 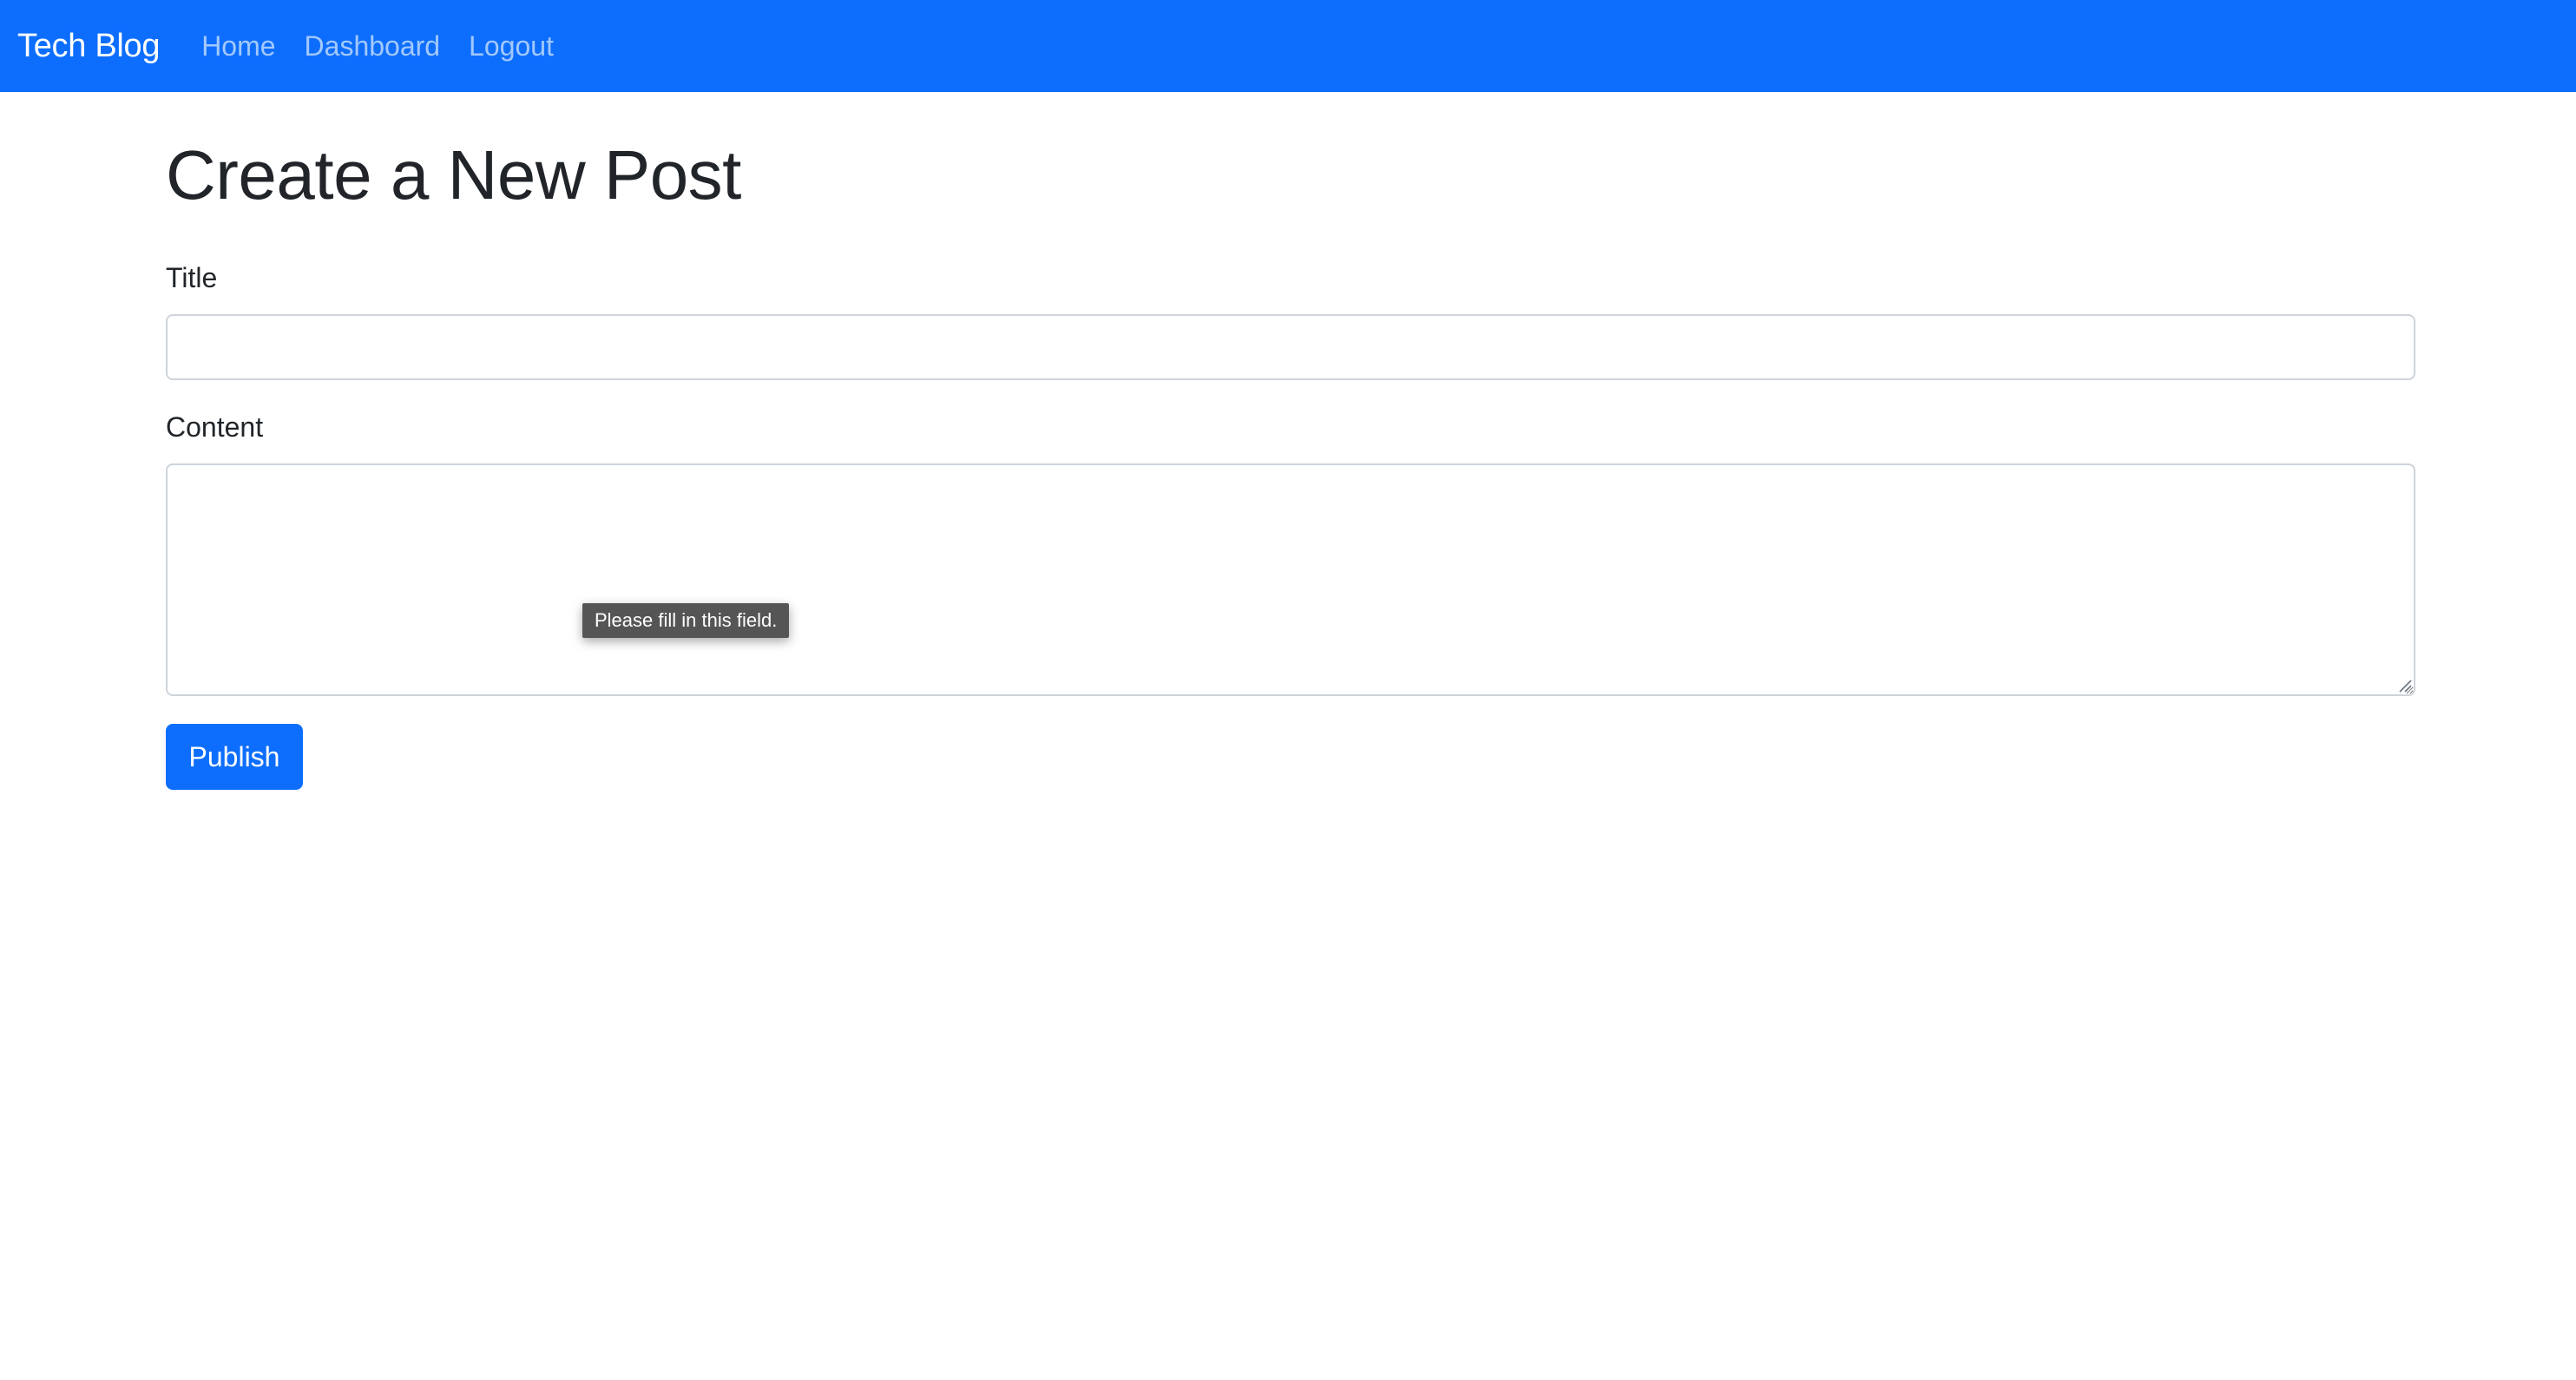 I want to click on nav-links: Home Dashboard Logout, so click(x=391, y=46).